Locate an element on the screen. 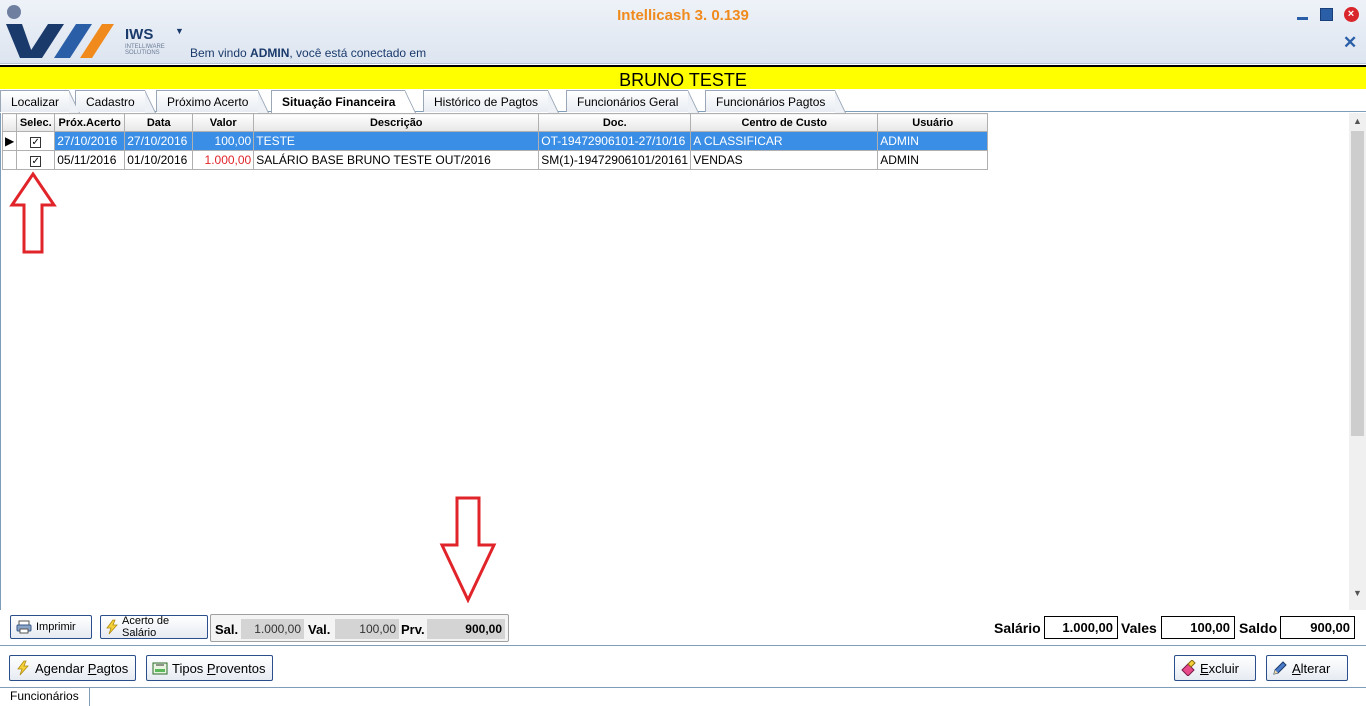 The height and width of the screenshot is (706, 1366). grid-header-indicator is located at coordinates (9, 122).